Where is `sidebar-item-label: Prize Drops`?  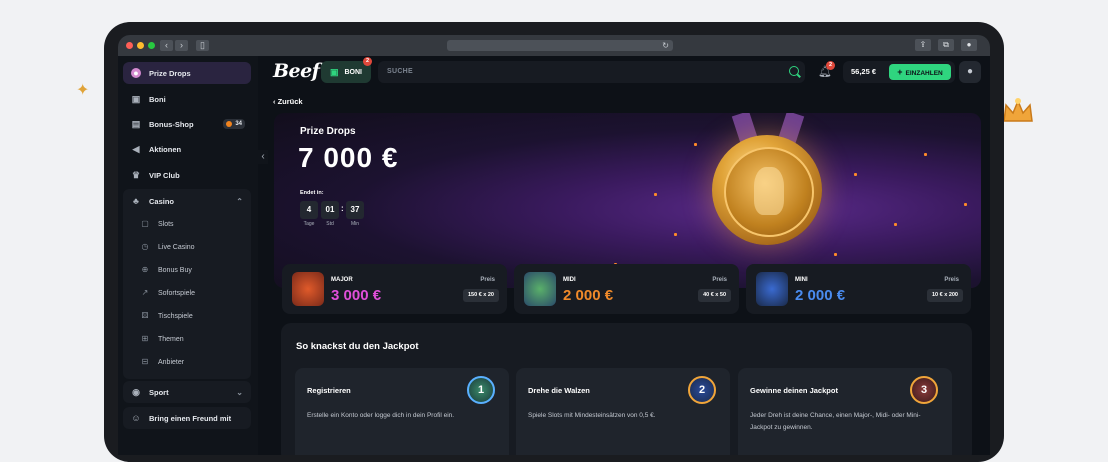
sidebar-item-label: Prize Drops is located at coordinates (170, 73).